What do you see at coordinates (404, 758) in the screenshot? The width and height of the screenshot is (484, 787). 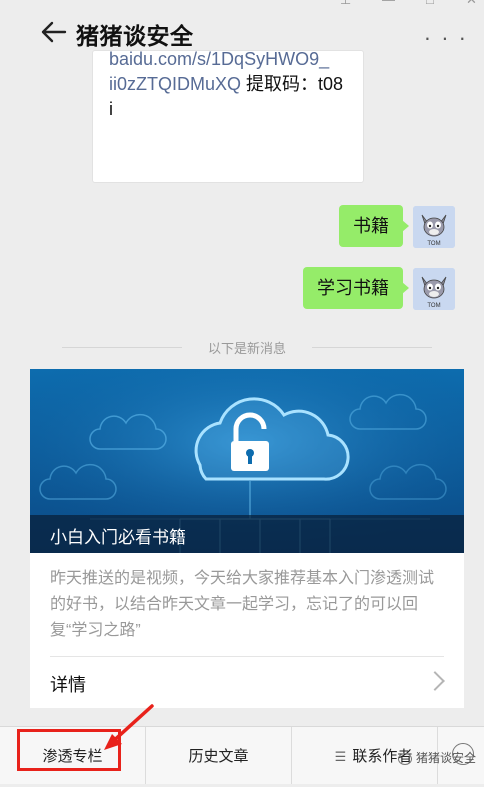 I see `wechat-logo-icon` at bounding box center [404, 758].